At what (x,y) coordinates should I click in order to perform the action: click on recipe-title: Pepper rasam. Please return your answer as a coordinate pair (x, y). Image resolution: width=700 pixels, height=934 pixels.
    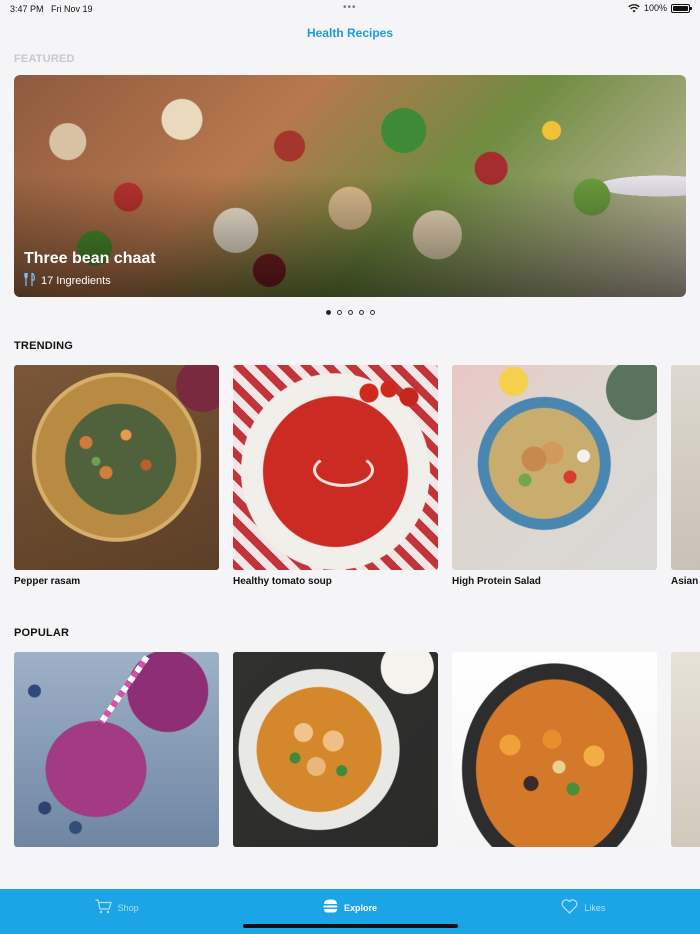
    Looking at the image, I should click on (47, 581).